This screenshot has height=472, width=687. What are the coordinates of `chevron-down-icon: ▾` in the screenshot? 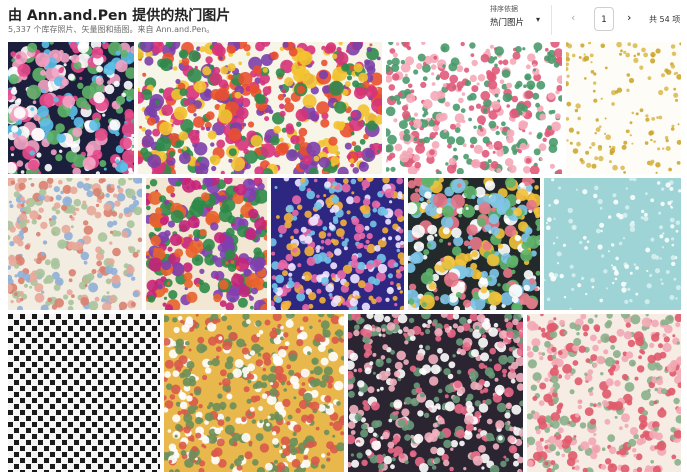 It's located at (537, 19).